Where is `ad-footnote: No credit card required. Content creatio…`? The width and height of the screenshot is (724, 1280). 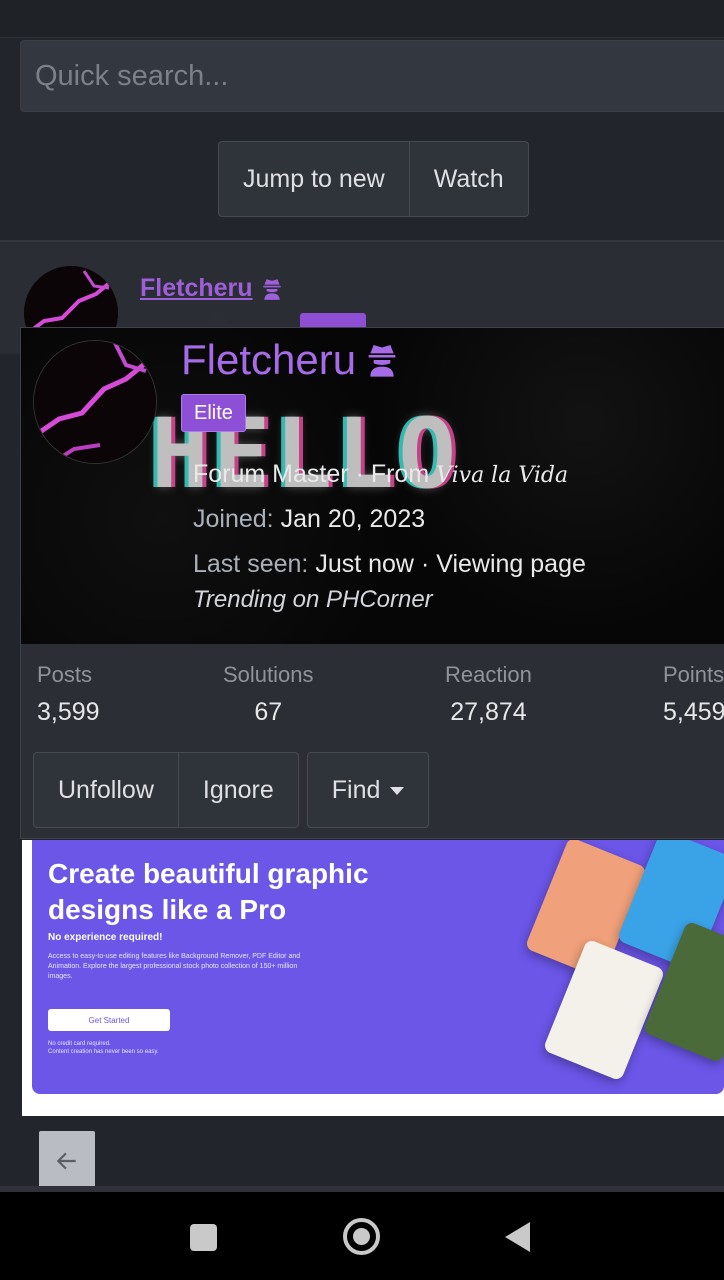
ad-footnote: No credit card required. Content creatio… is located at coordinates (103, 1048).